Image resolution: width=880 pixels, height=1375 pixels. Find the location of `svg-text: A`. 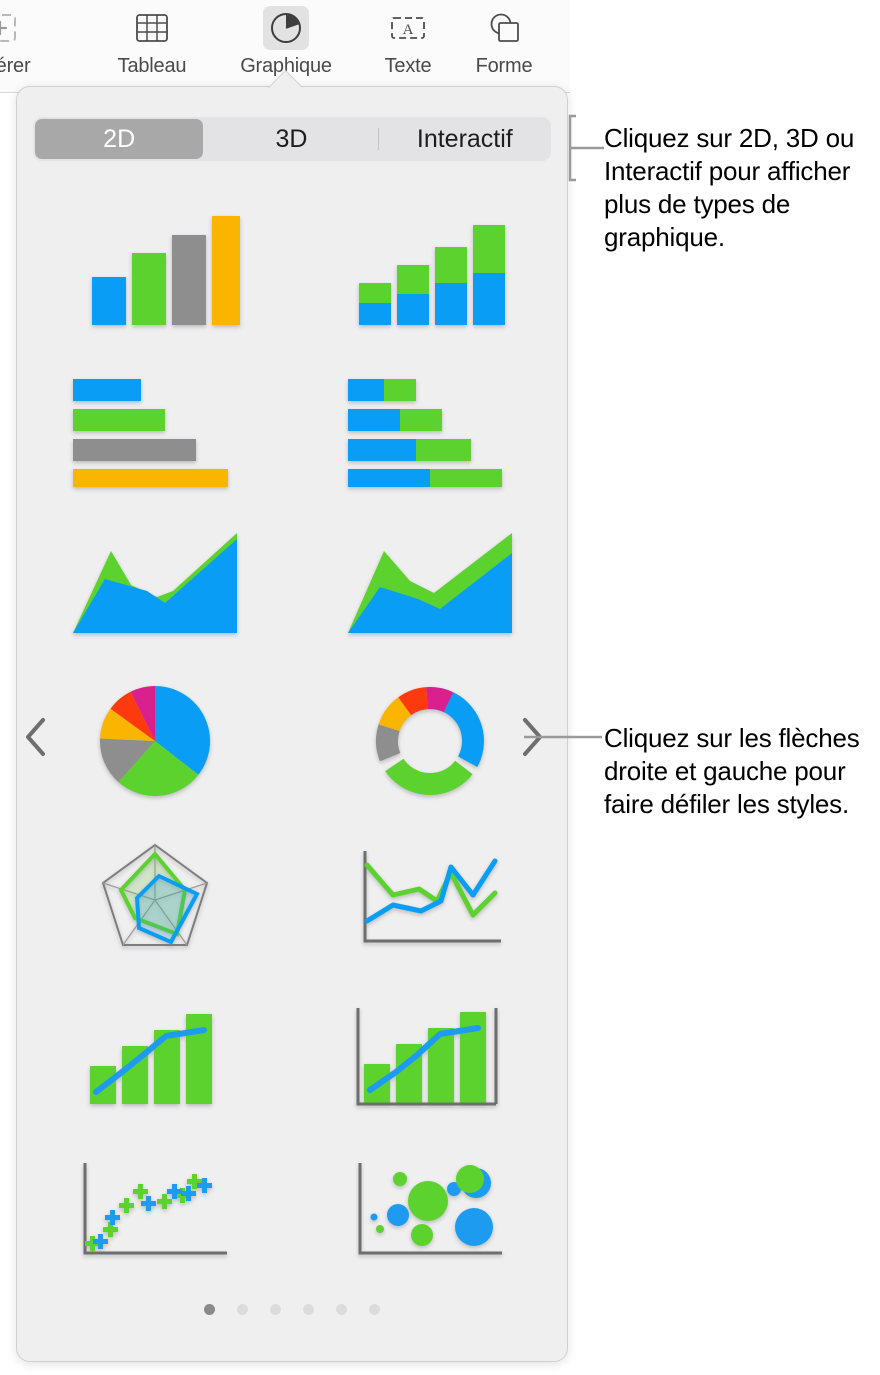

svg-text: A is located at coordinates (408, 30).